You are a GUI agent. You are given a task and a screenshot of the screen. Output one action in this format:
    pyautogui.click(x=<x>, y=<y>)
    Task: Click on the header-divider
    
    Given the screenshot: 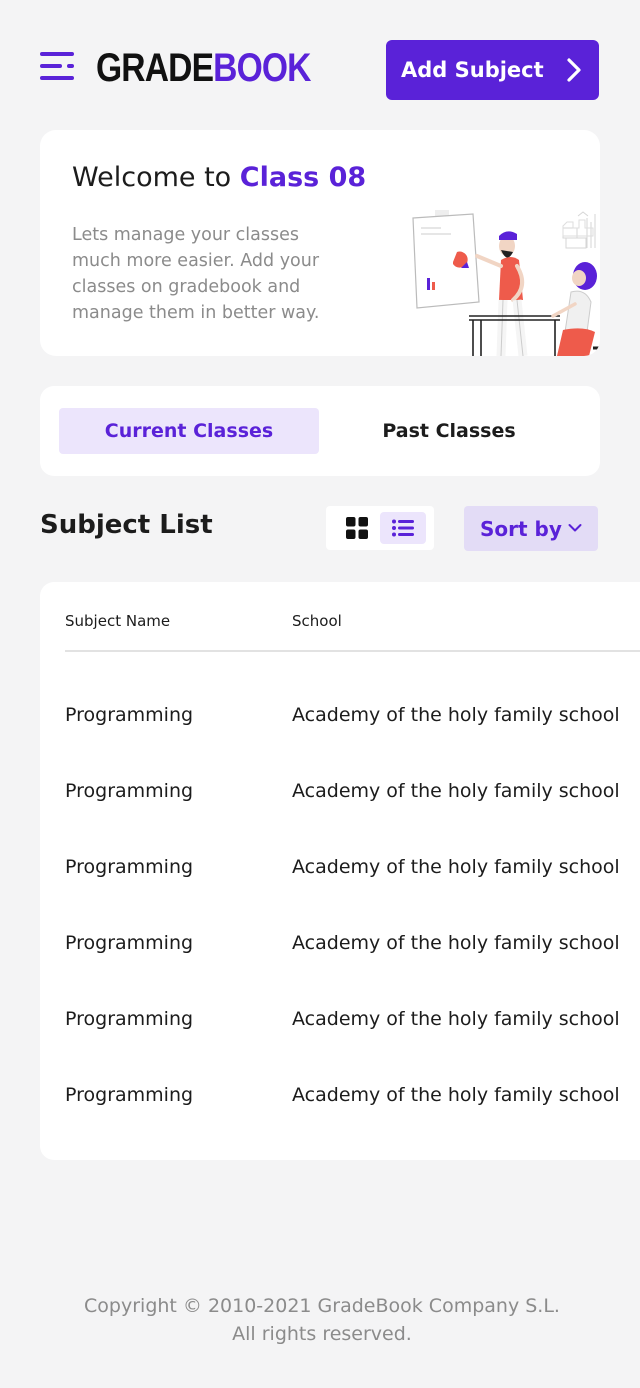 What is the action you would take?
    pyautogui.click(x=352, y=651)
    